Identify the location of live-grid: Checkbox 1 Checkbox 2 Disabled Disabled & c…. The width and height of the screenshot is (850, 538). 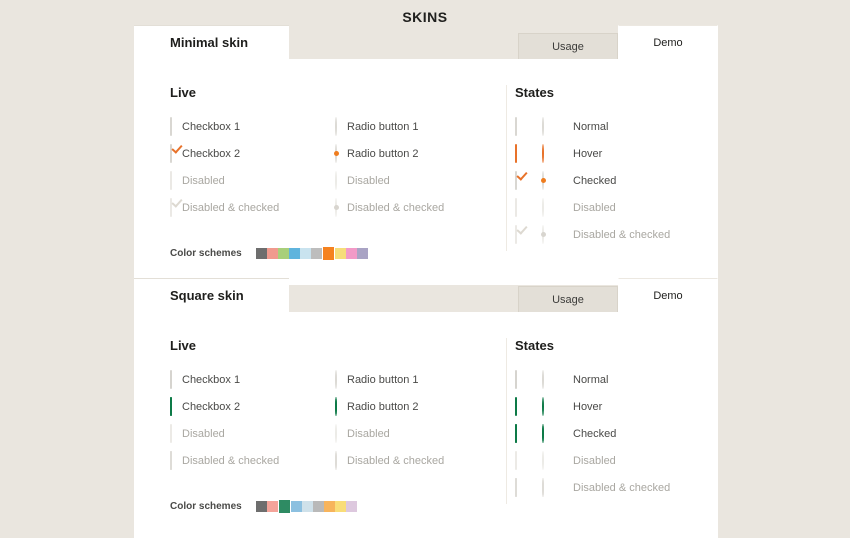
(338, 423).